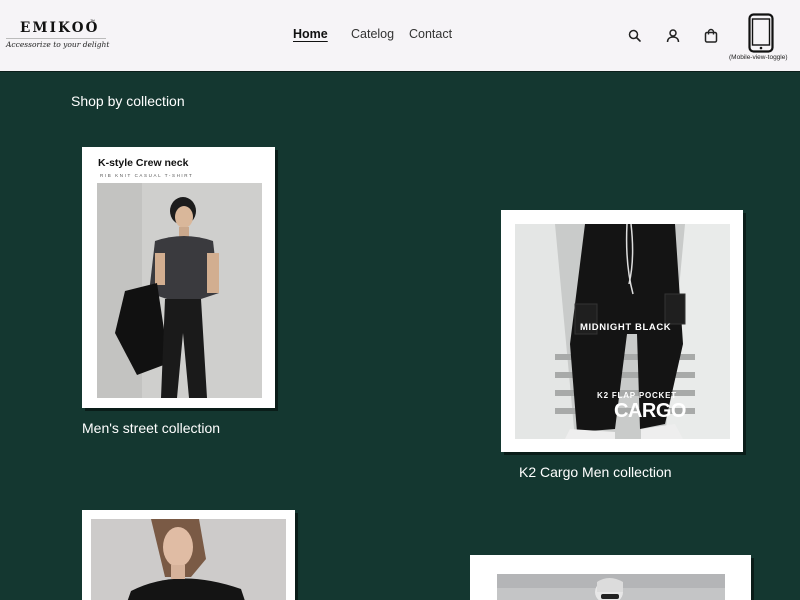  I want to click on logo-wordmark: EMIKOO, so click(60, 28).